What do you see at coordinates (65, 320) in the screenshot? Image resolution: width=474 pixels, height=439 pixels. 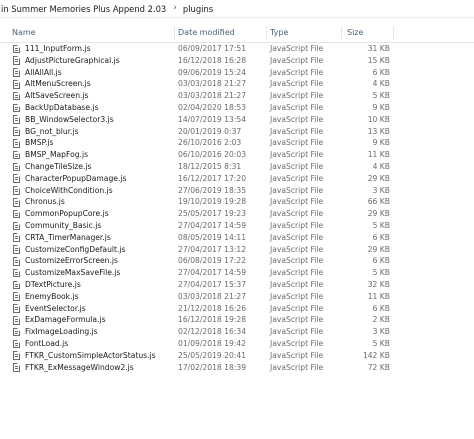 I see `file-name: ExDamageFormula.js` at bounding box center [65, 320].